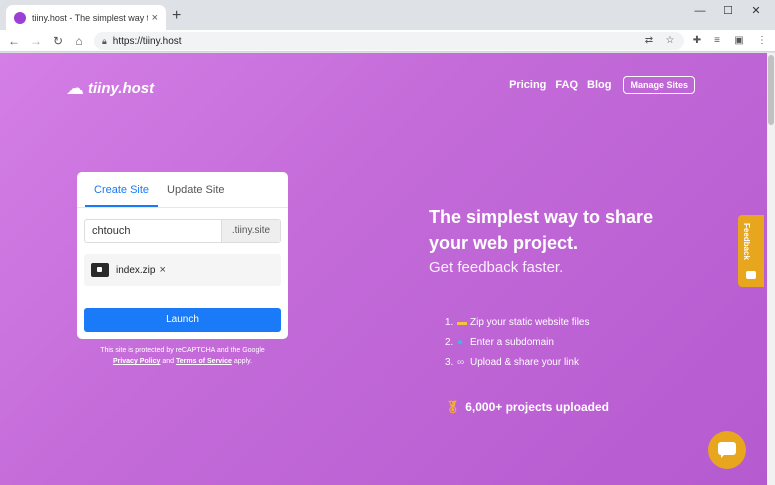 This screenshot has width=775, height=485. I want to click on hero-subheadline: Get feedback faster., so click(496, 267).